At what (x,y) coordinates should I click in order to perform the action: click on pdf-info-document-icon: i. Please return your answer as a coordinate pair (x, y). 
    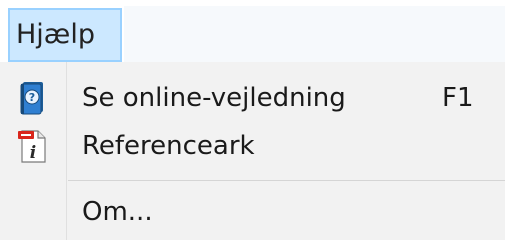
    Looking at the image, I should click on (32, 146).